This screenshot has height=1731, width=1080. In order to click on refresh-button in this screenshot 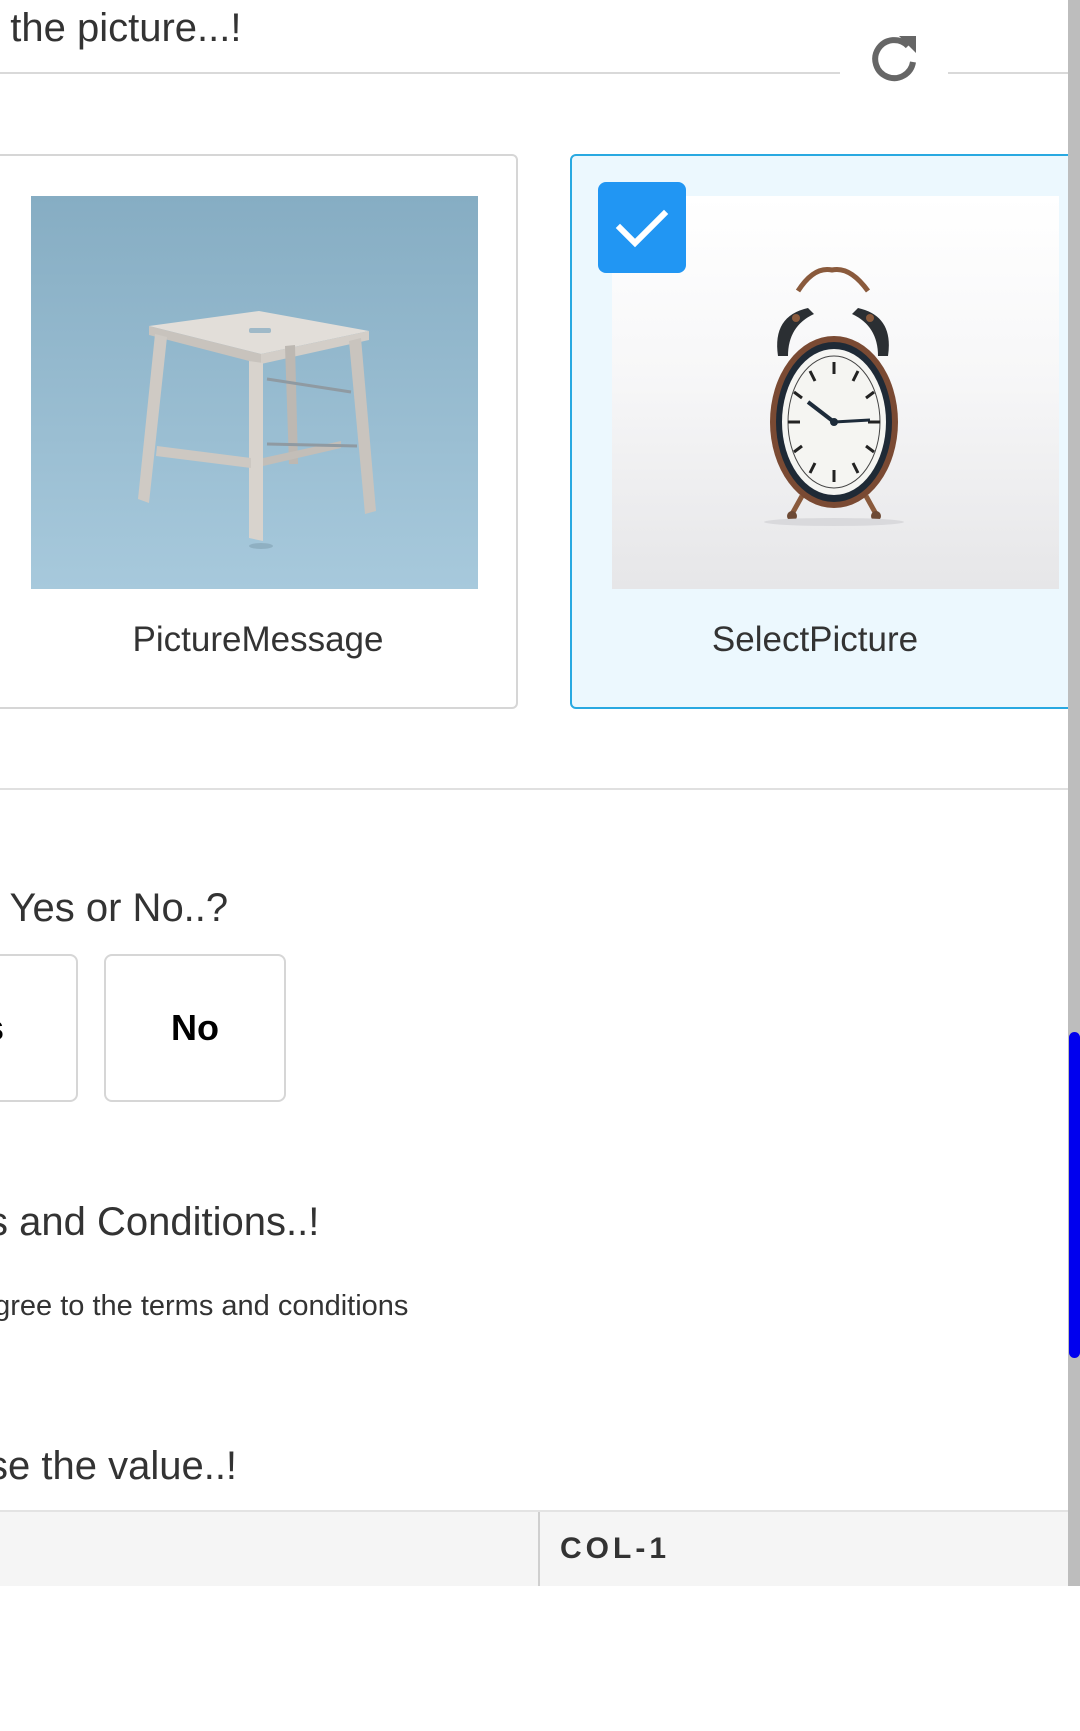, I will do `click(894, 58)`.